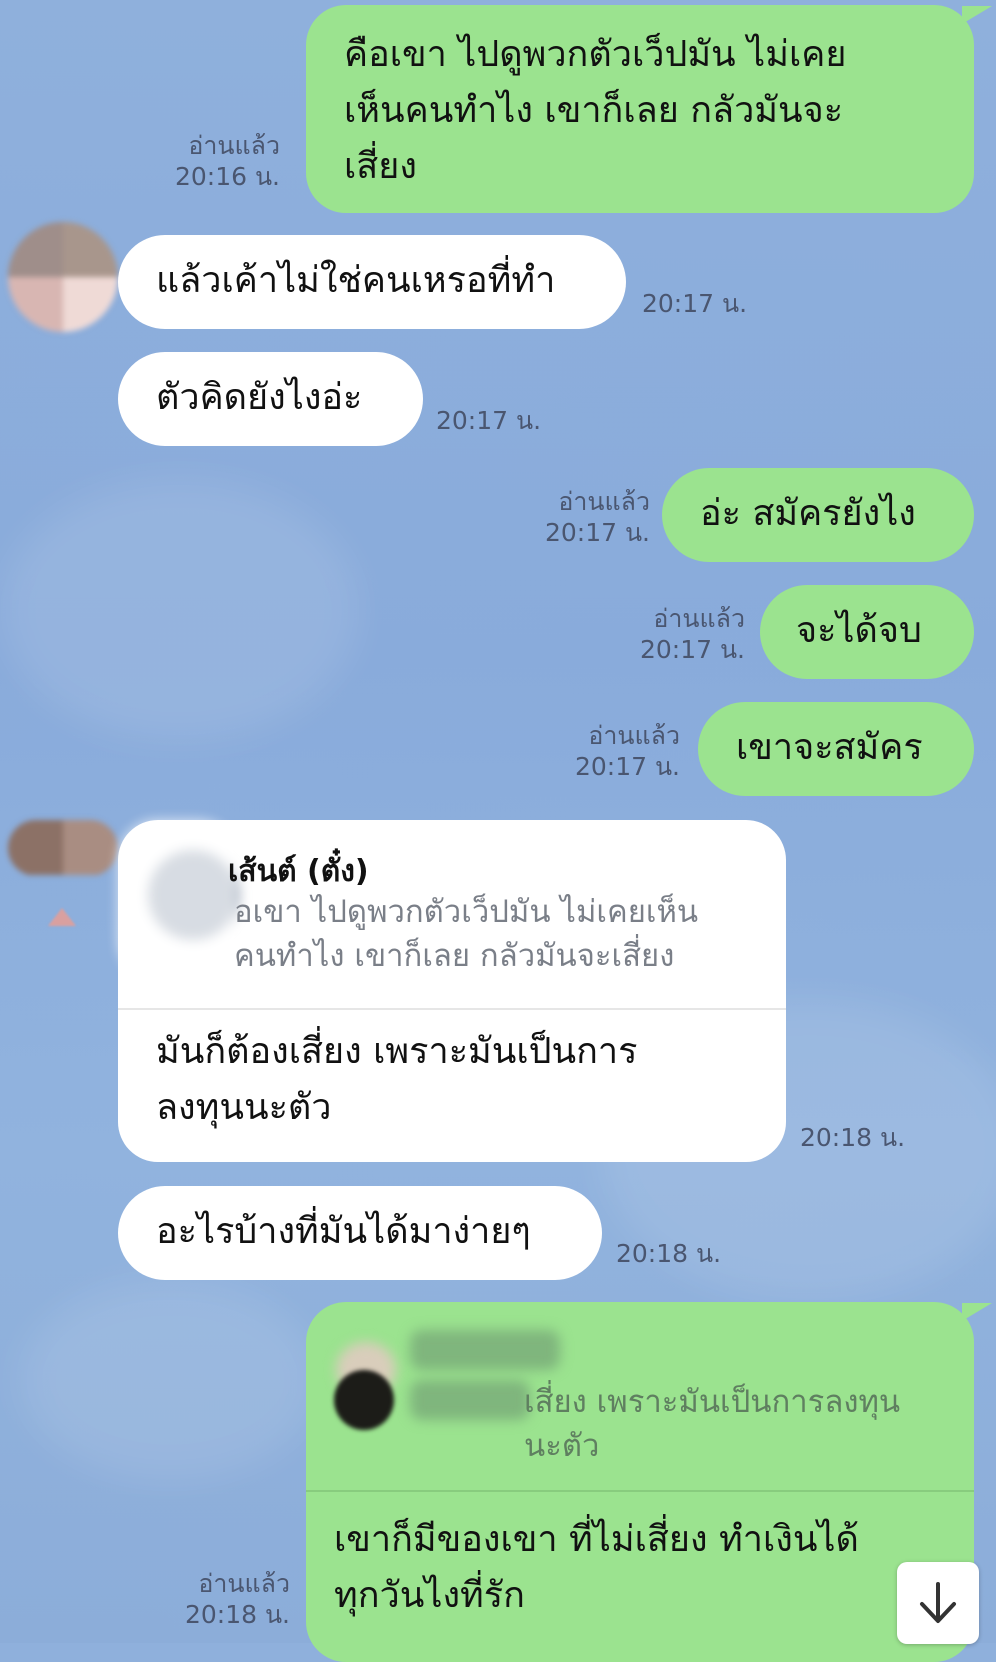  What do you see at coordinates (829, 747) in the screenshot?
I see `message-text: เขาจะสมัคร` at bounding box center [829, 747].